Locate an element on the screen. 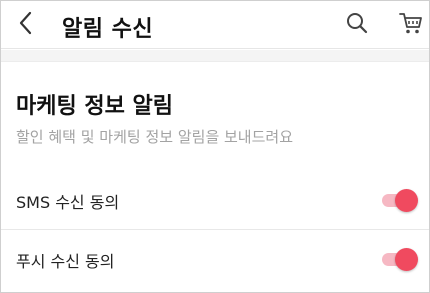 The image size is (430, 293). page-title: 알림 수신 is located at coordinates (108, 29).